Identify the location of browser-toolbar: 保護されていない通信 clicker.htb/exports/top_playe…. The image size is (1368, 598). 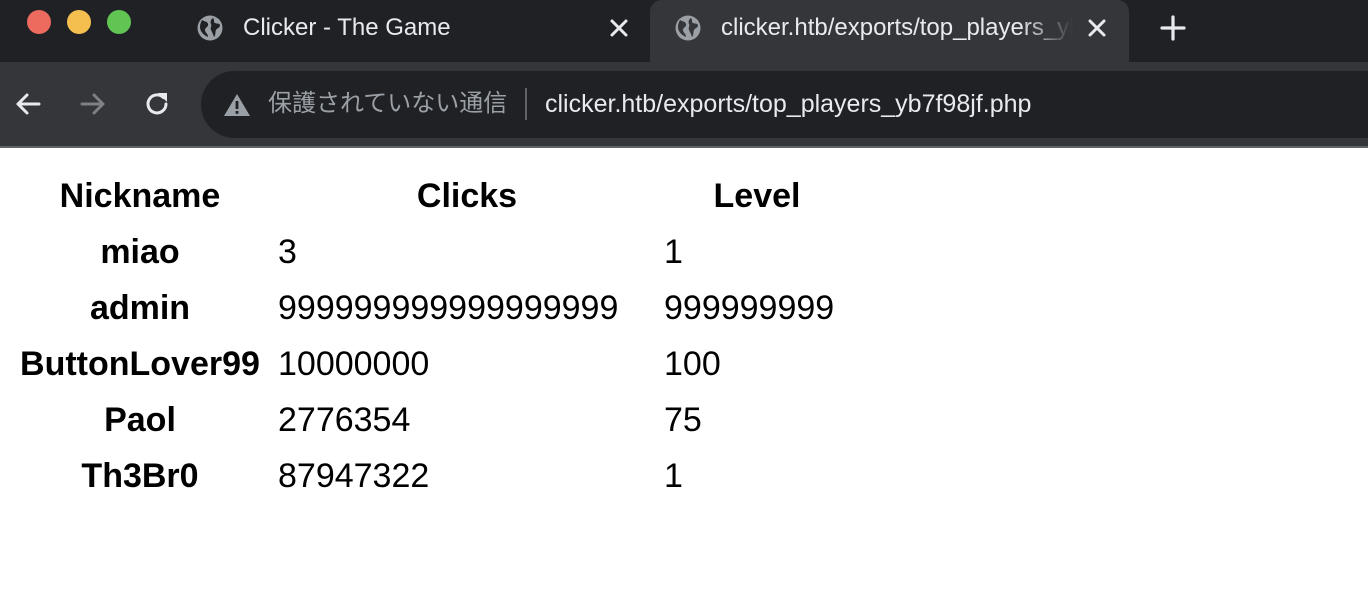
(684, 104).